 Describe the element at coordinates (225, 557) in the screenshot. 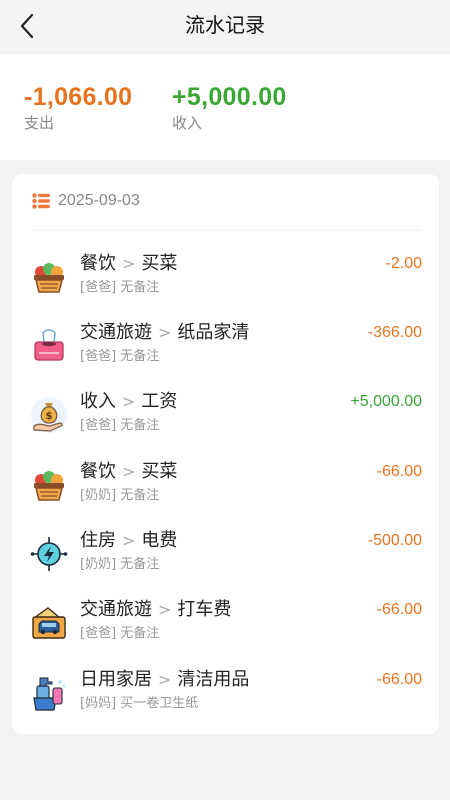

I see `transaction-row: 住房 > 电费 [奶奶] 无备注 -500.00` at that location.